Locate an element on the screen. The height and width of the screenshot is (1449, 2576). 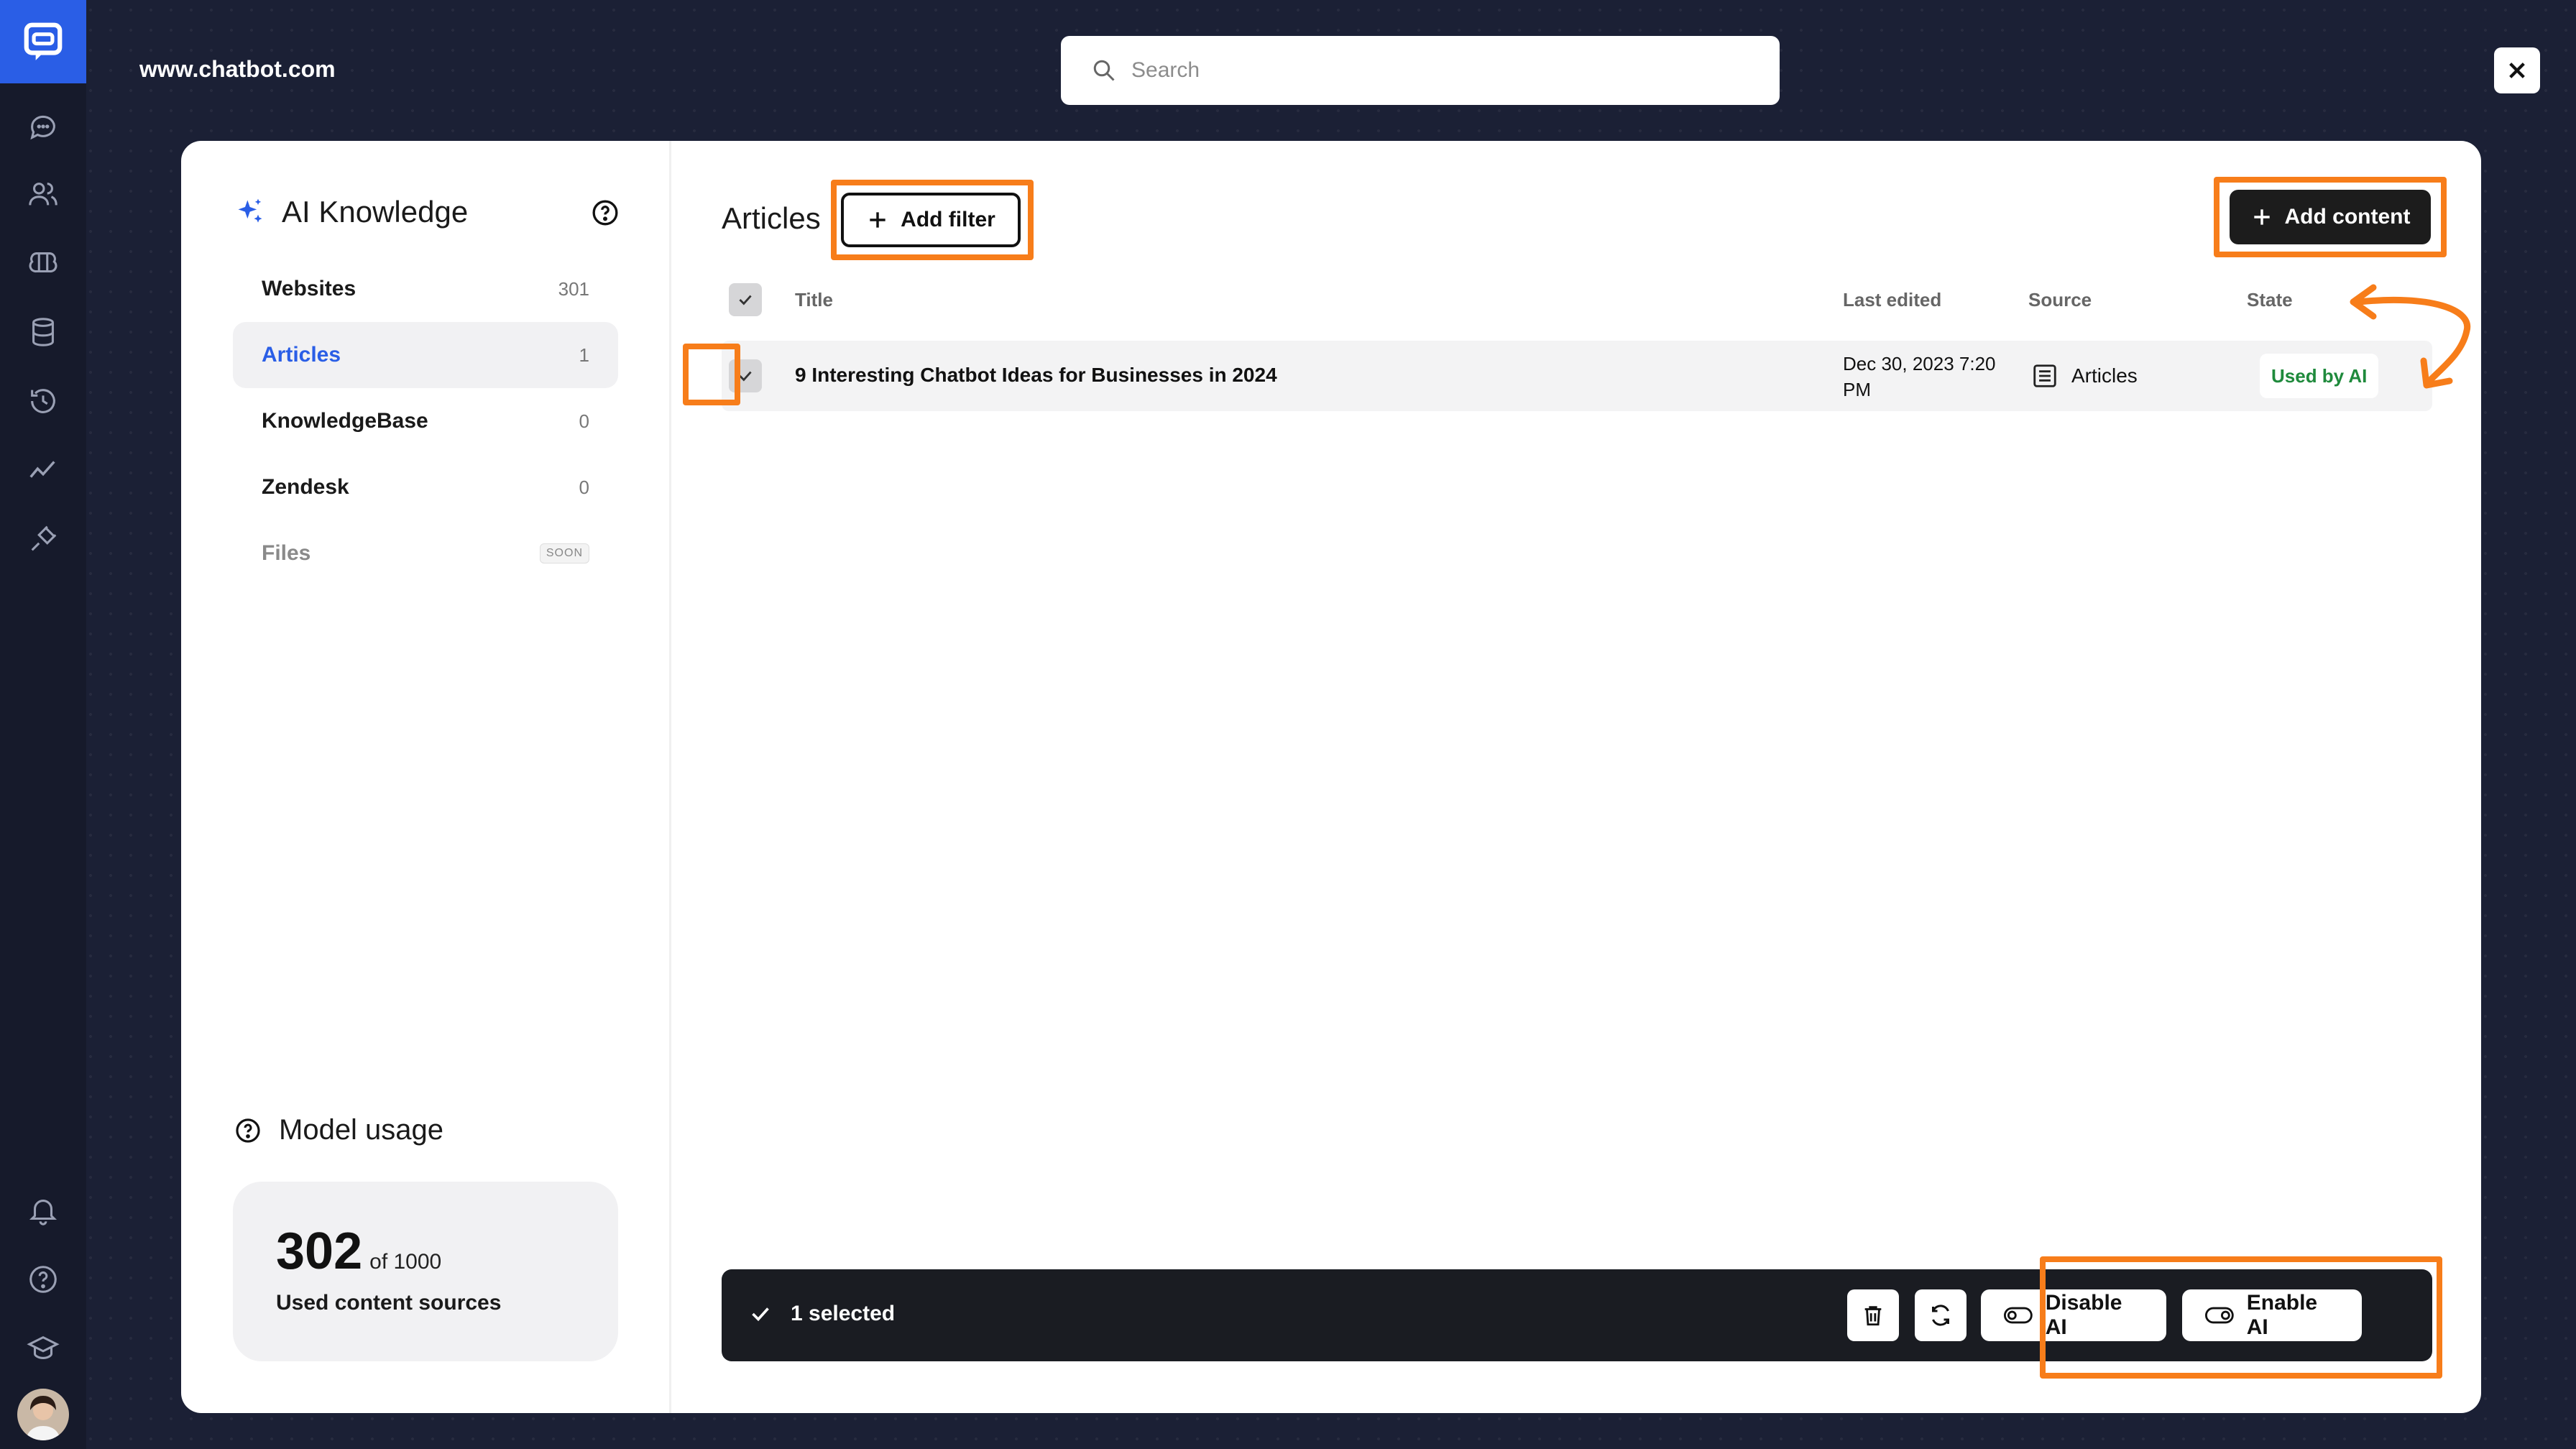
usage-card: 302 of 1000 Used content sources is located at coordinates (425, 1271).